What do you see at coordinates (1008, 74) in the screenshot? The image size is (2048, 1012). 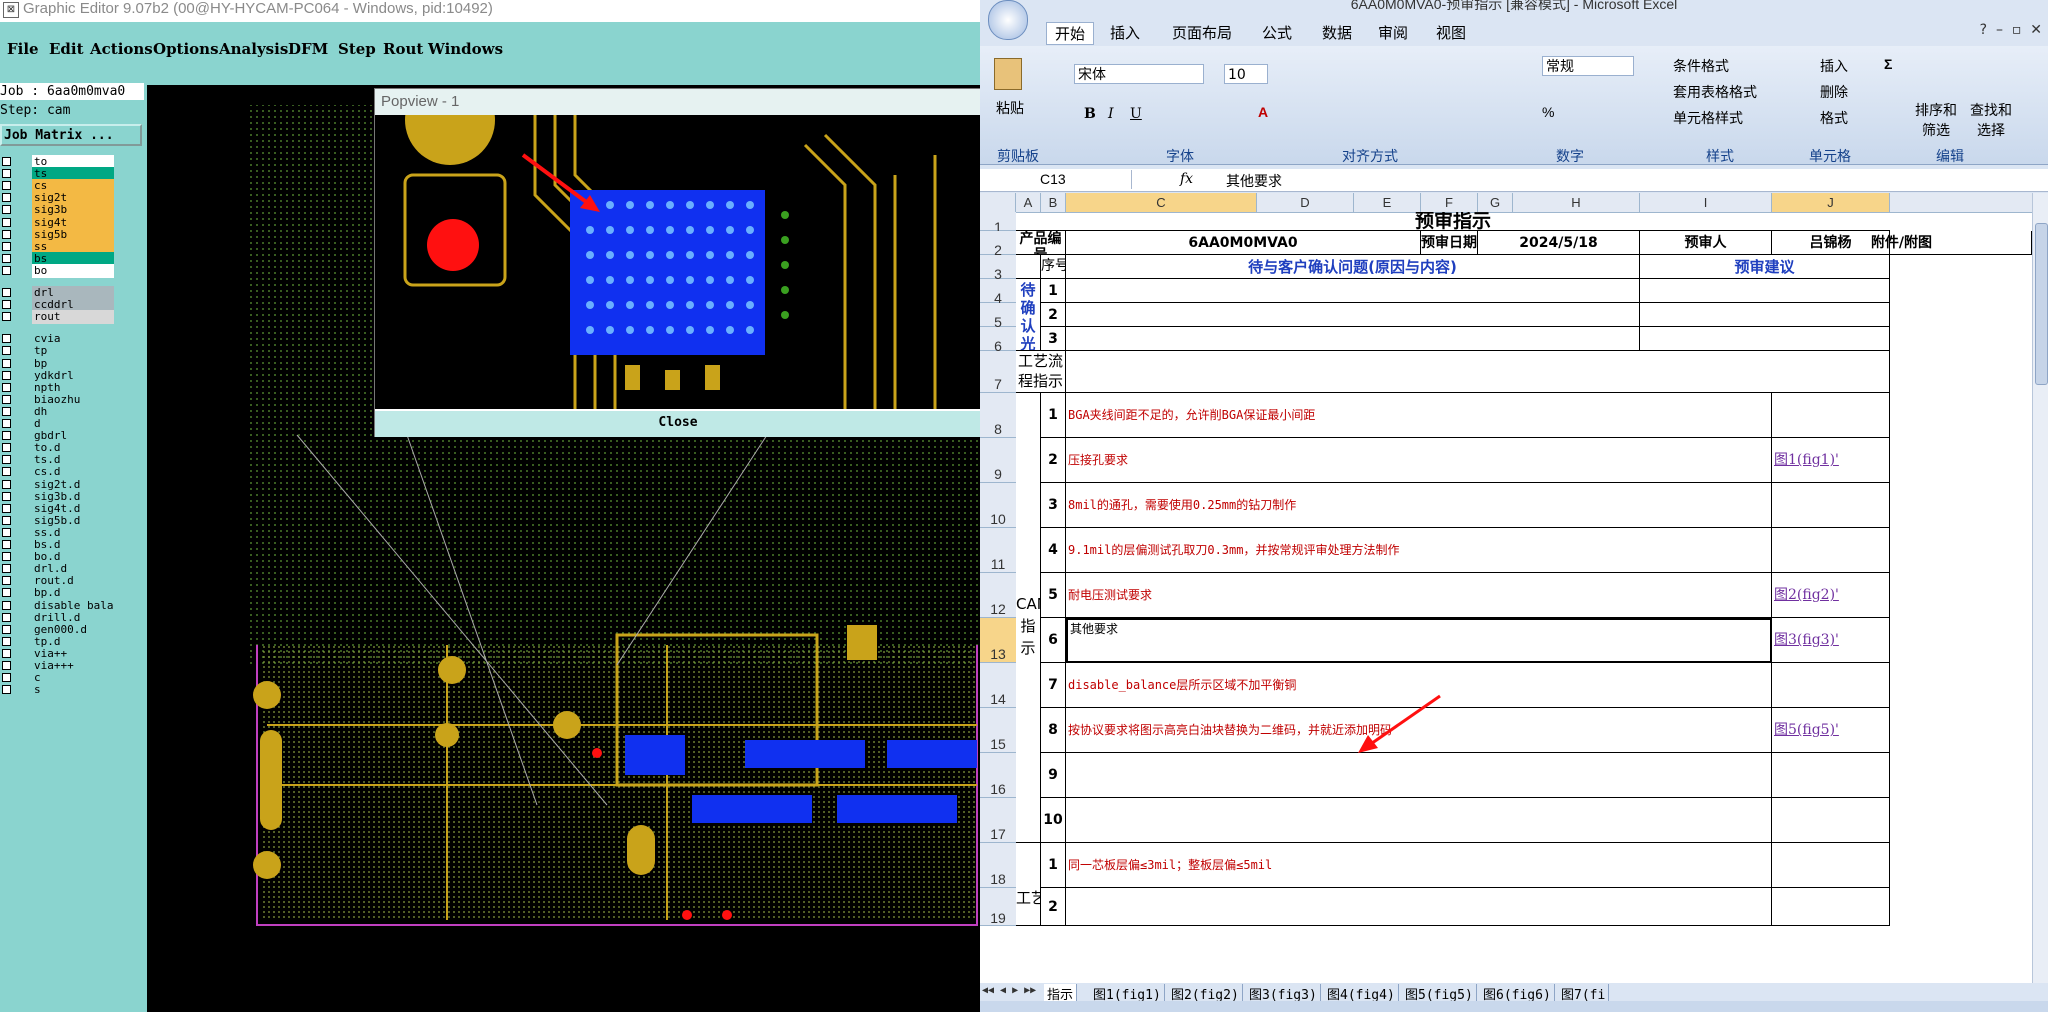 I see `paste-icon` at bounding box center [1008, 74].